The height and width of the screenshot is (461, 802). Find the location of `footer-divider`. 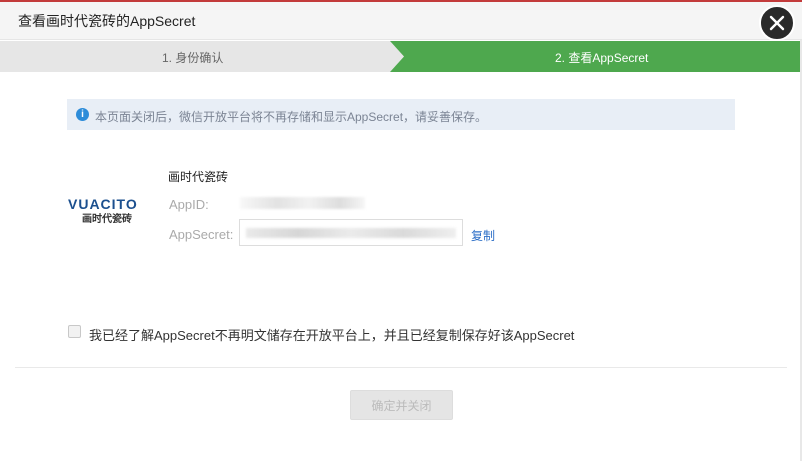

footer-divider is located at coordinates (401, 367).